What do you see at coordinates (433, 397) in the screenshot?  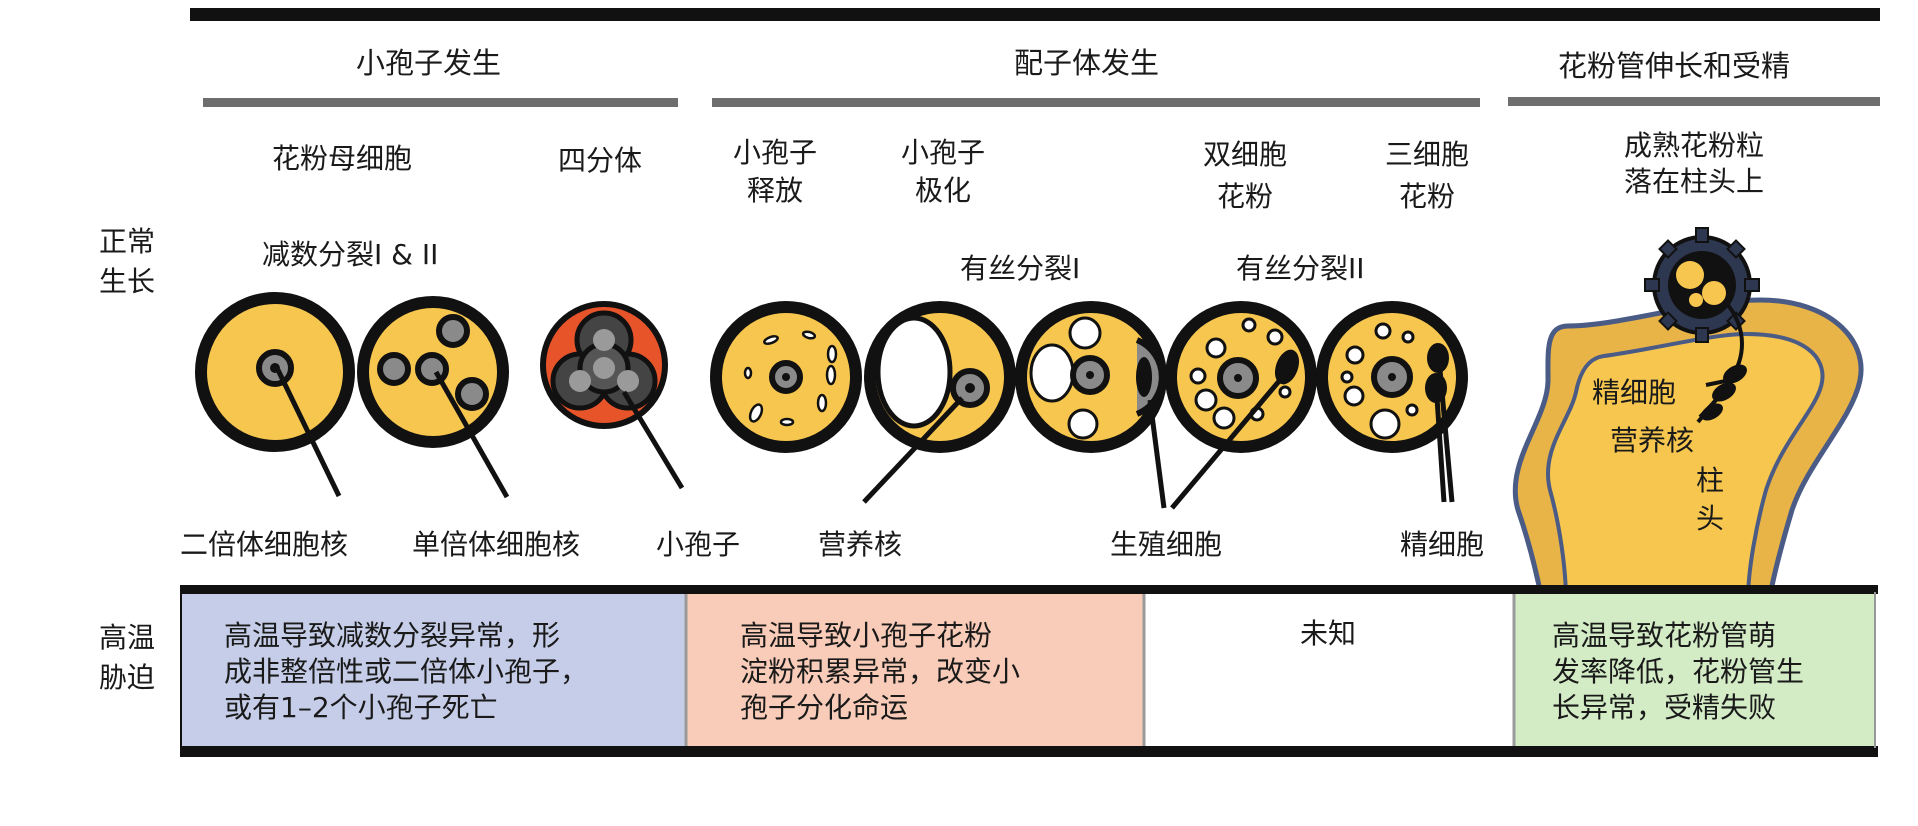 I see `meiotic-cell` at bounding box center [433, 397].